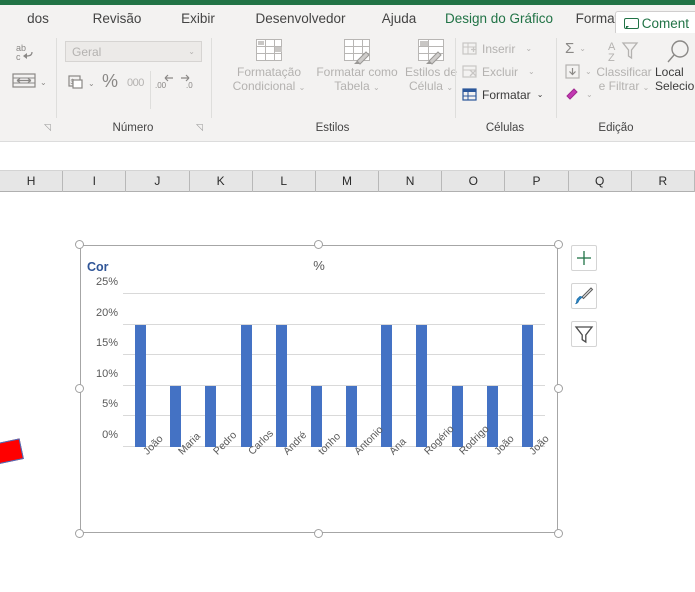 This screenshot has height=592, width=695. What do you see at coordinates (316, 416) in the screenshot?
I see `bar-tonho` at bounding box center [316, 416].